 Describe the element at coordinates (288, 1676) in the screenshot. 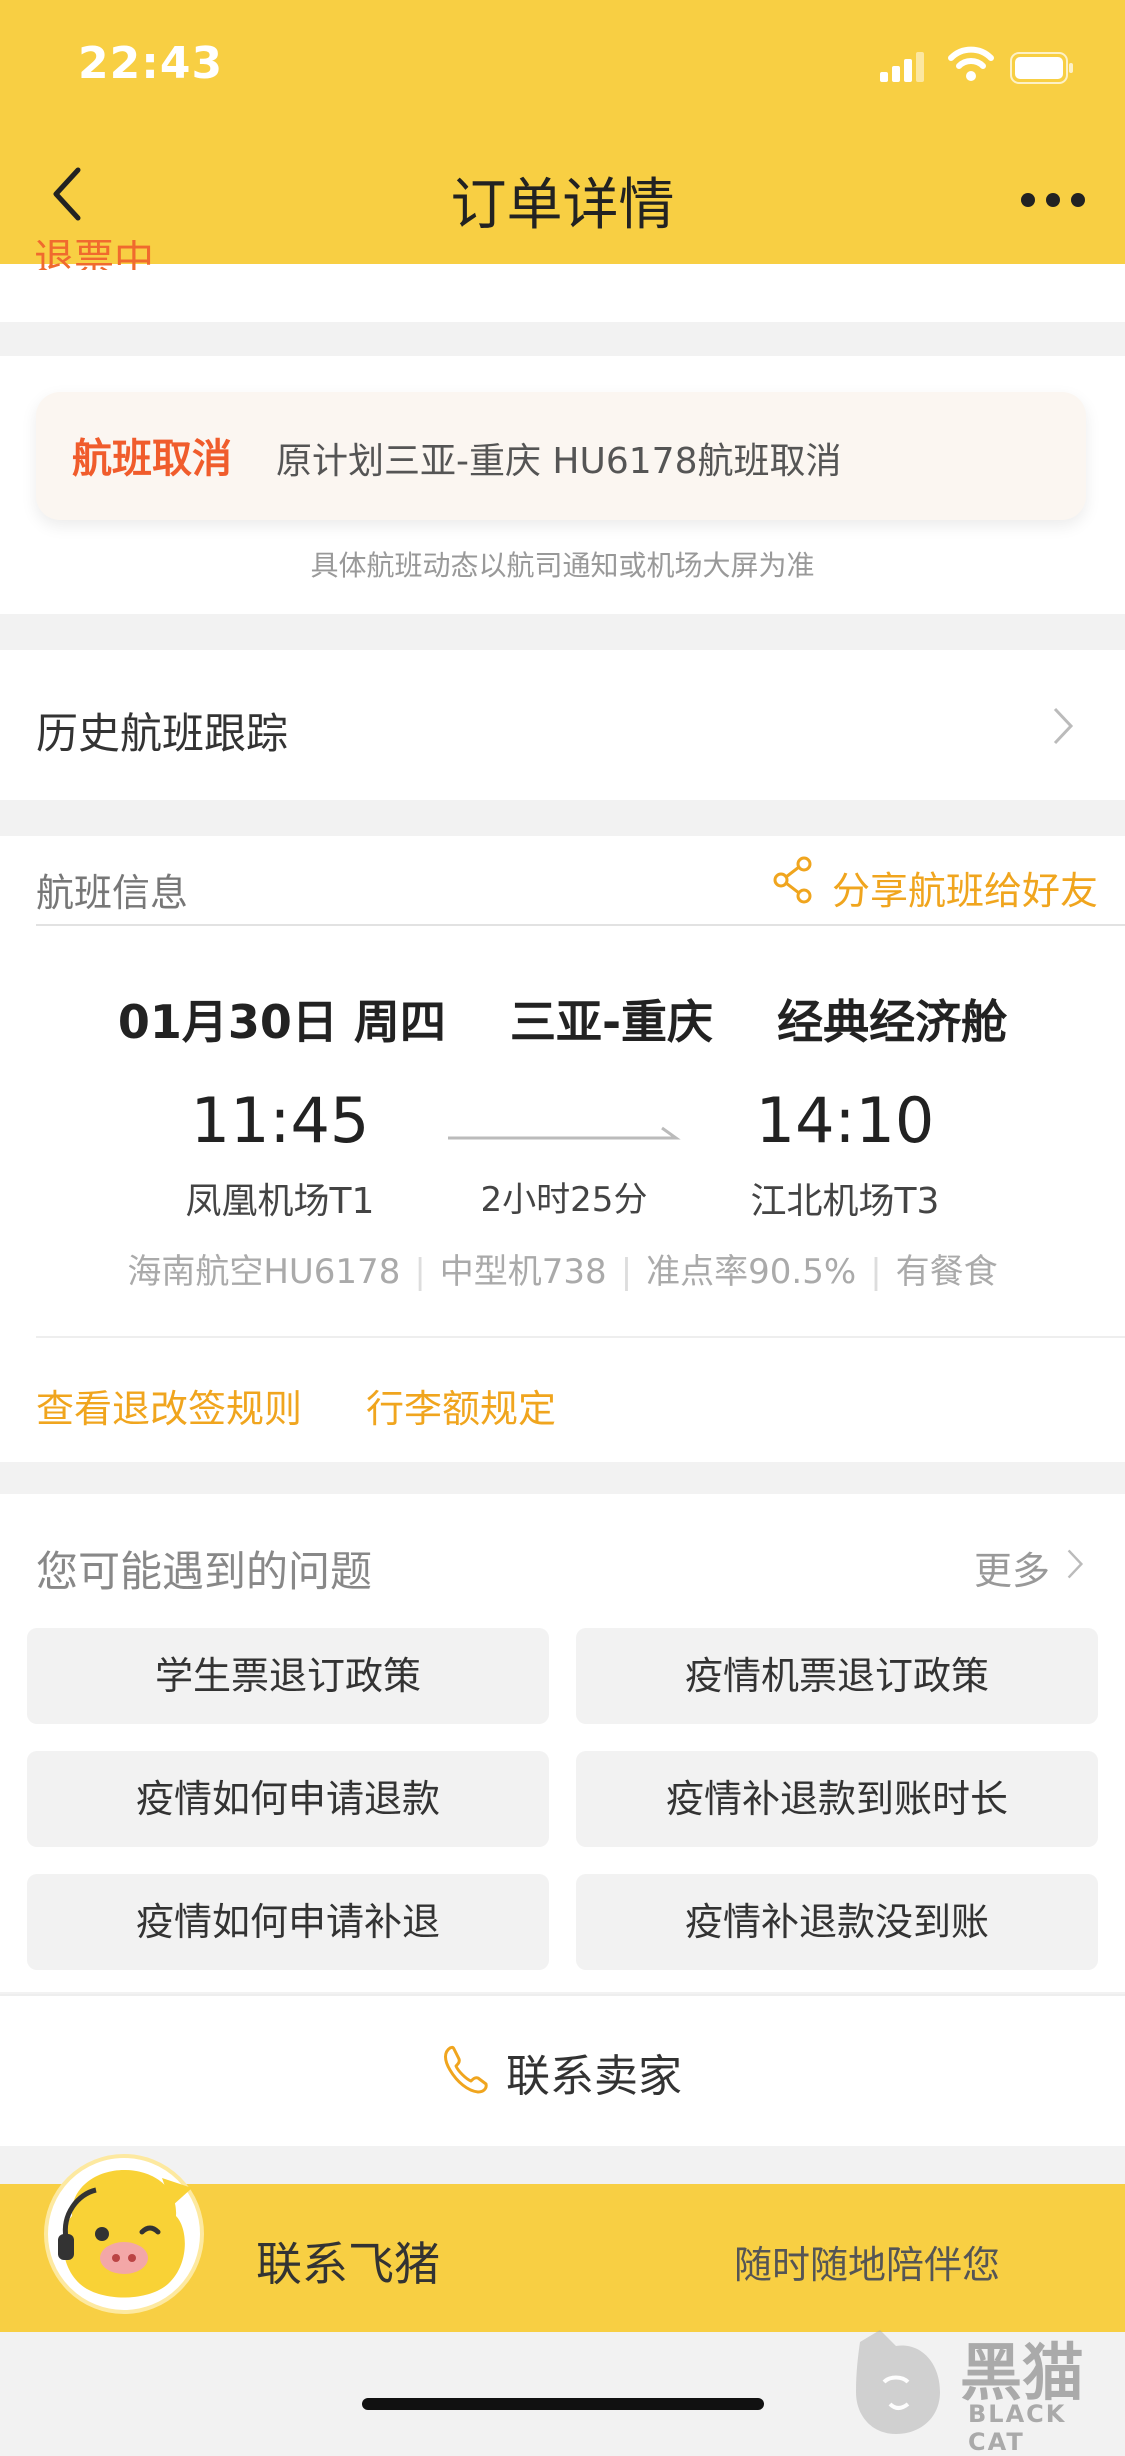

I see `question-button: 学生票退订政策` at that location.